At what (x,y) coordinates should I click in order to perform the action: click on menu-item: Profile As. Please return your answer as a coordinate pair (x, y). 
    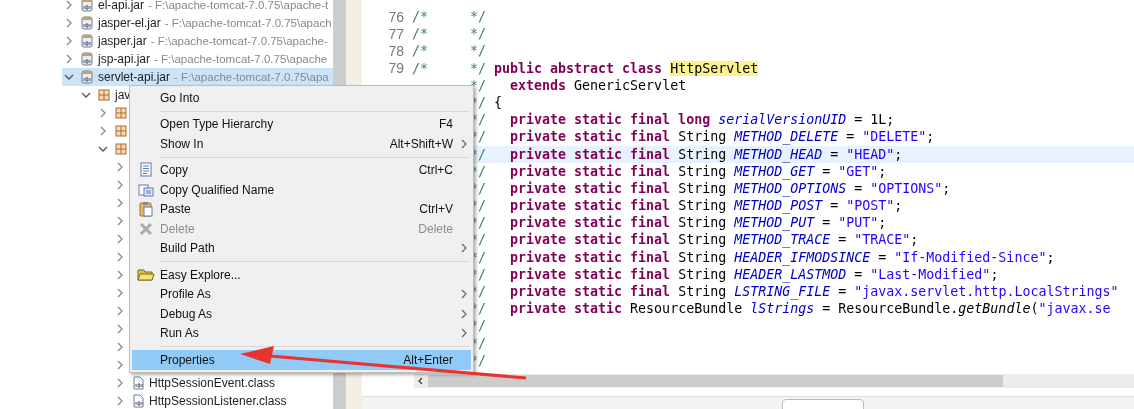
    Looking at the image, I should click on (301, 294).